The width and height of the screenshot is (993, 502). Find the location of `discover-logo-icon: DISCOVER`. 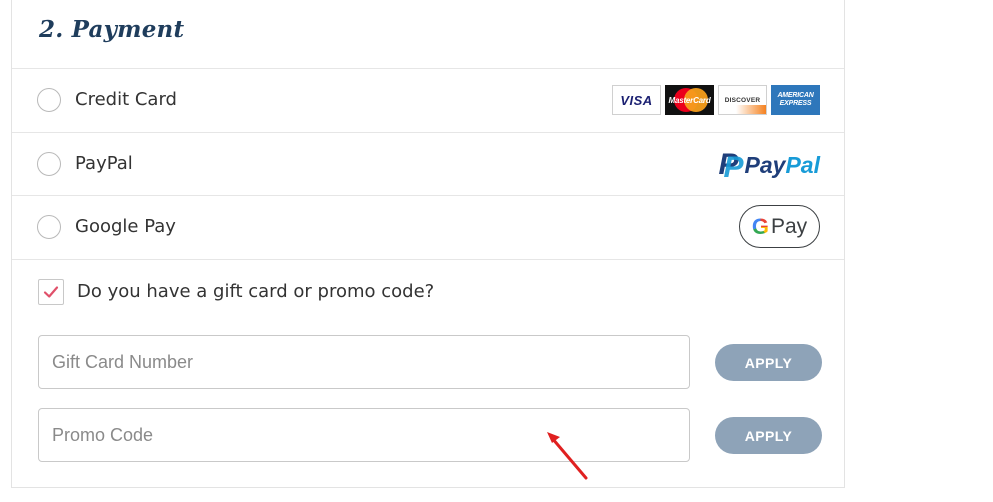

discover-logo-icon: DISCOVER is located at coordinates (742, 100).